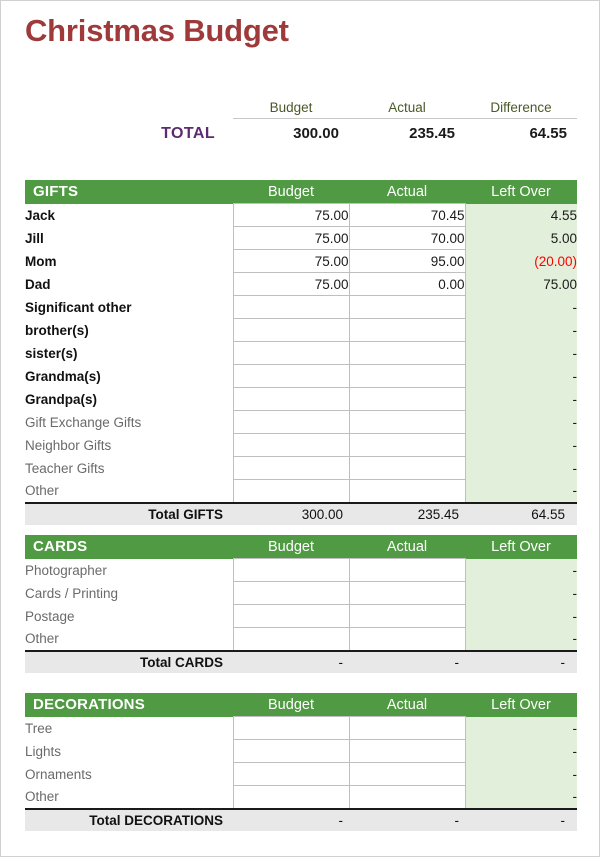  I want to click on summary-total-row: TOTAL 300.00 235.45 64.55, so click(301, 133).